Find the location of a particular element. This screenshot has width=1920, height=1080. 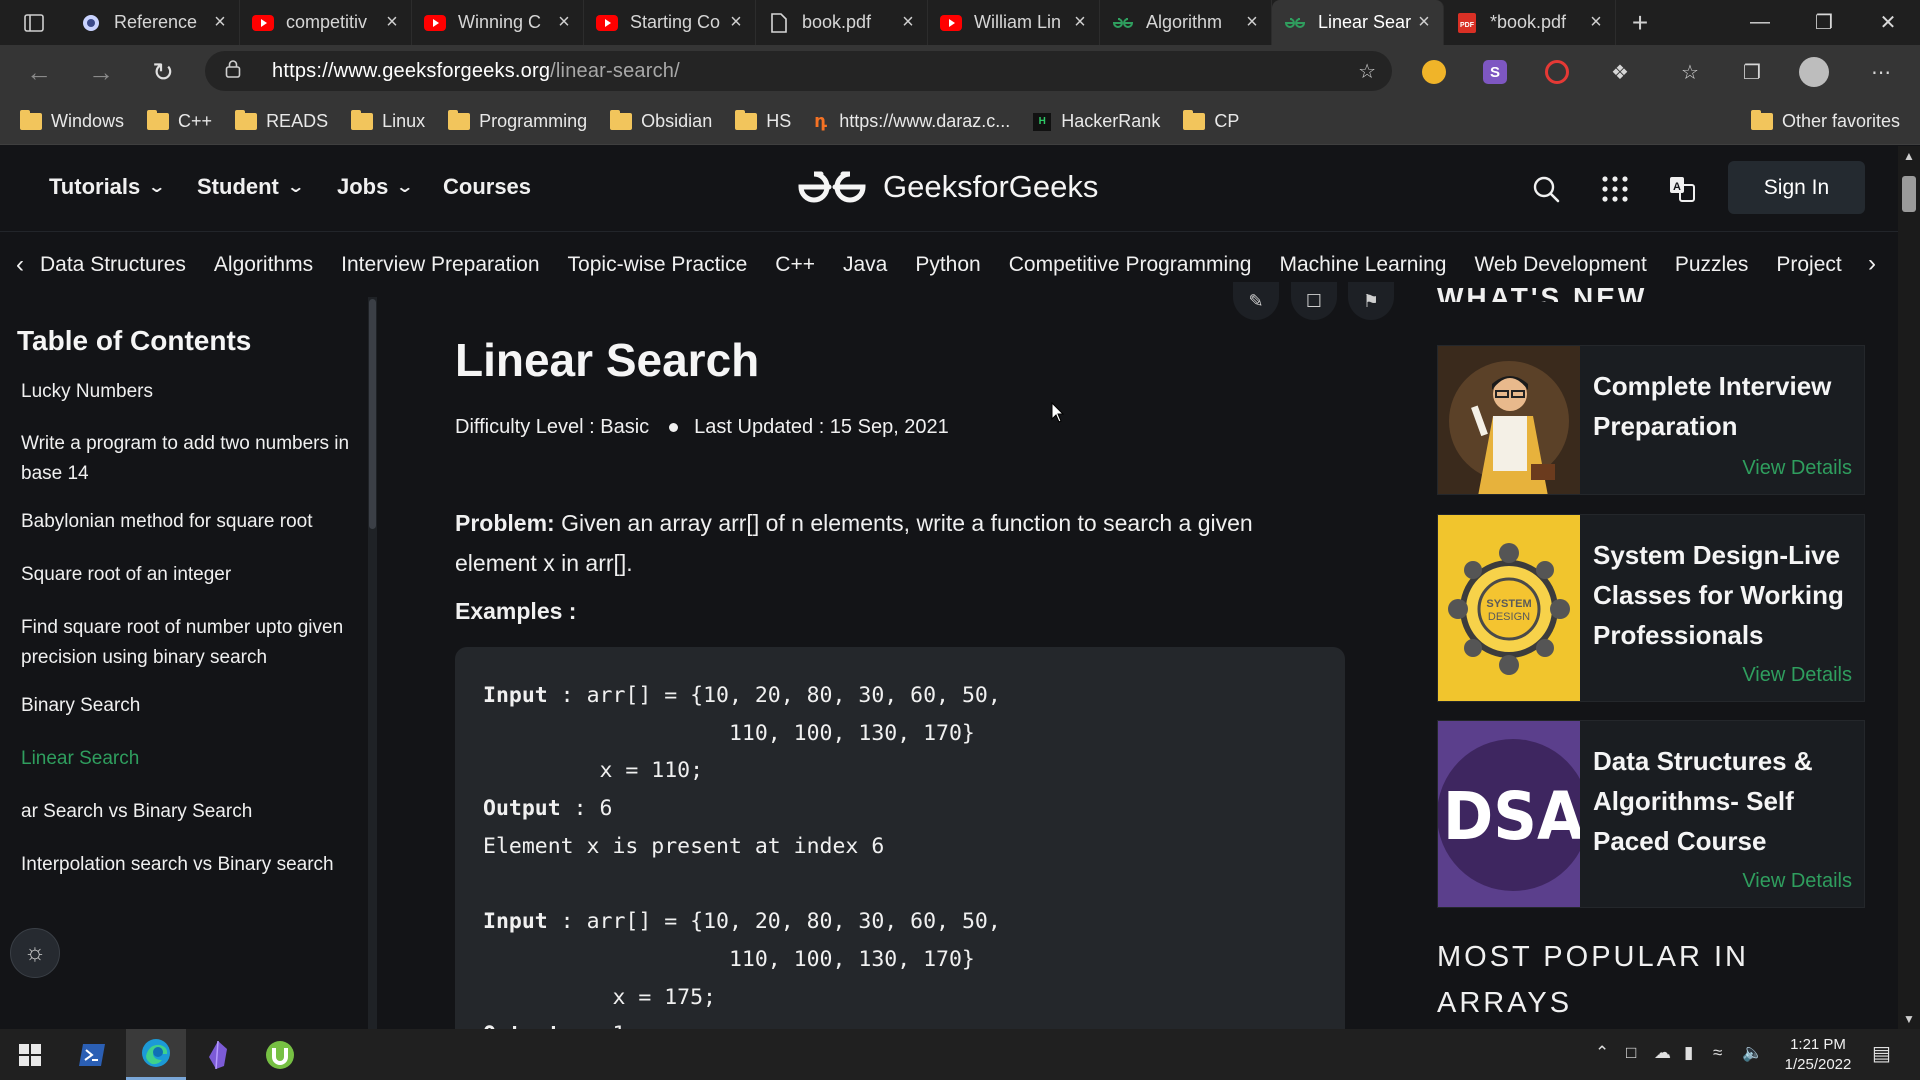

topic-nav-item: Data Structures is located at coordinates (113, 265).